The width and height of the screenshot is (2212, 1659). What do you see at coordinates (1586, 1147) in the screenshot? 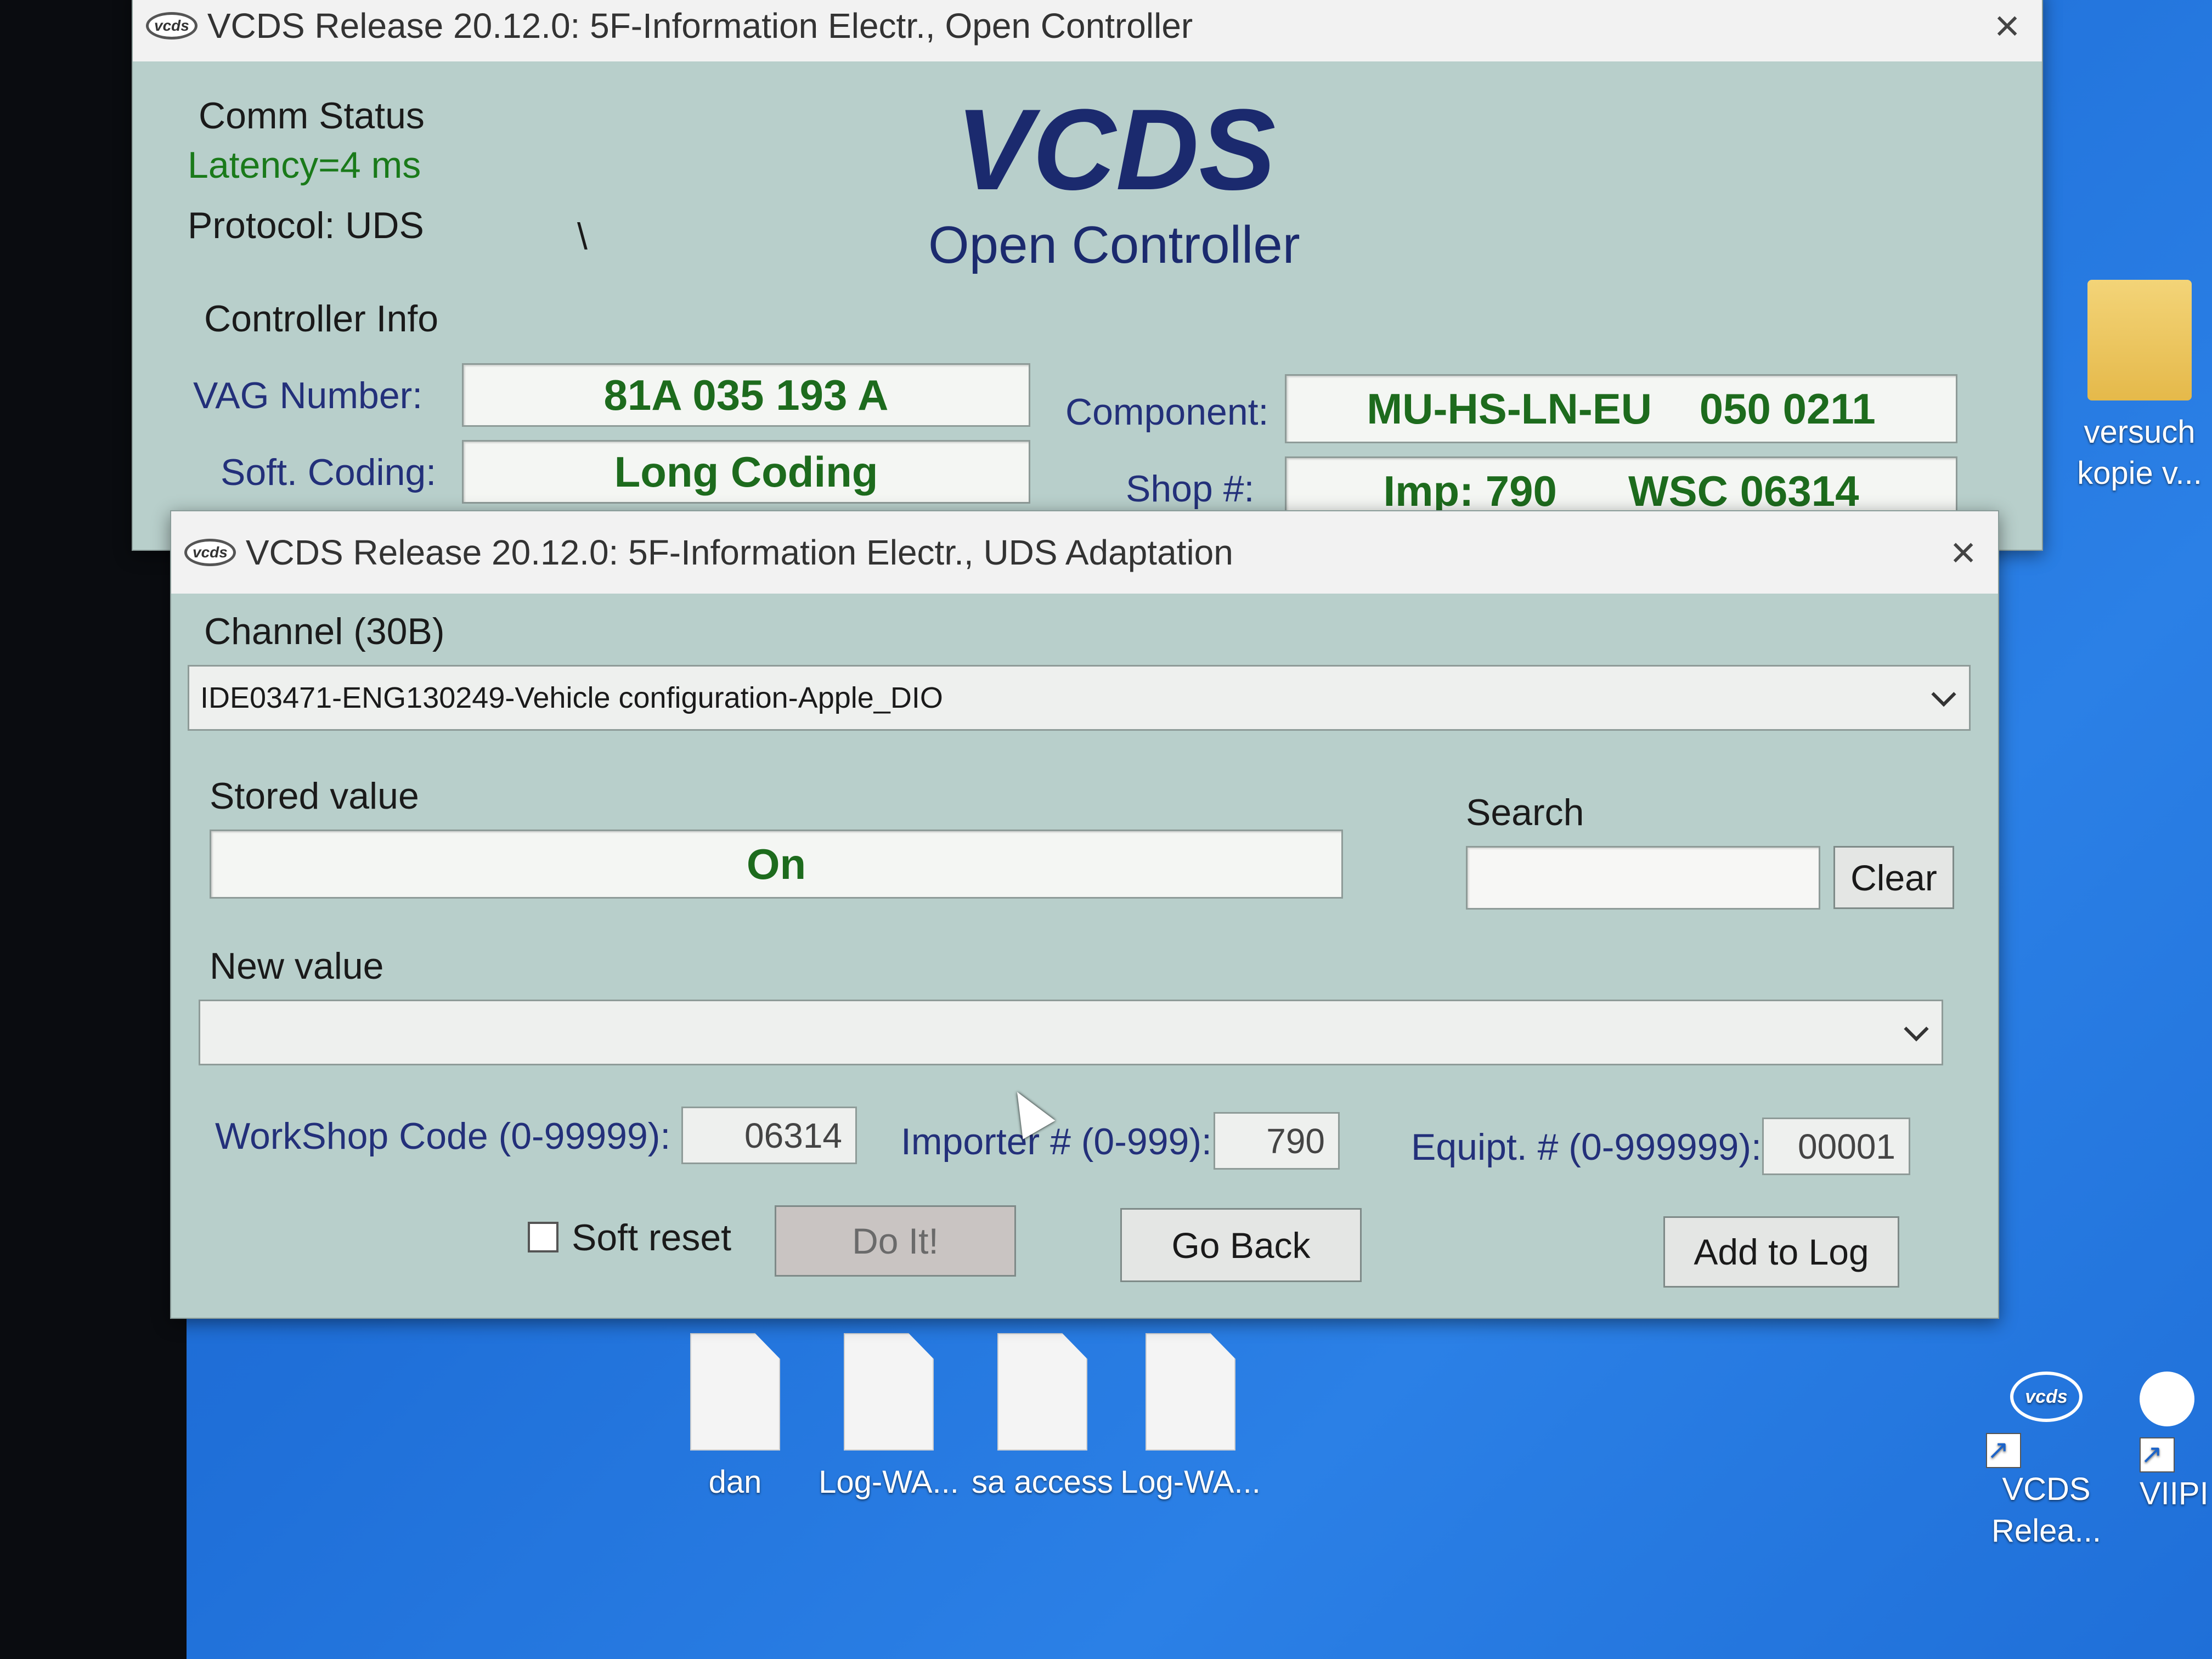
I see `equipt-label: Equipt. # (0-999999):` at bounding box center [1586, 1147].